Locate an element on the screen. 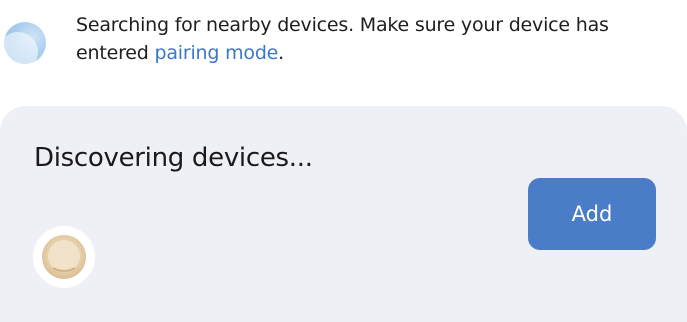 Image resolution: width=687 pixels, height=322 pixels. device-item is located at coordinates (64, 257).